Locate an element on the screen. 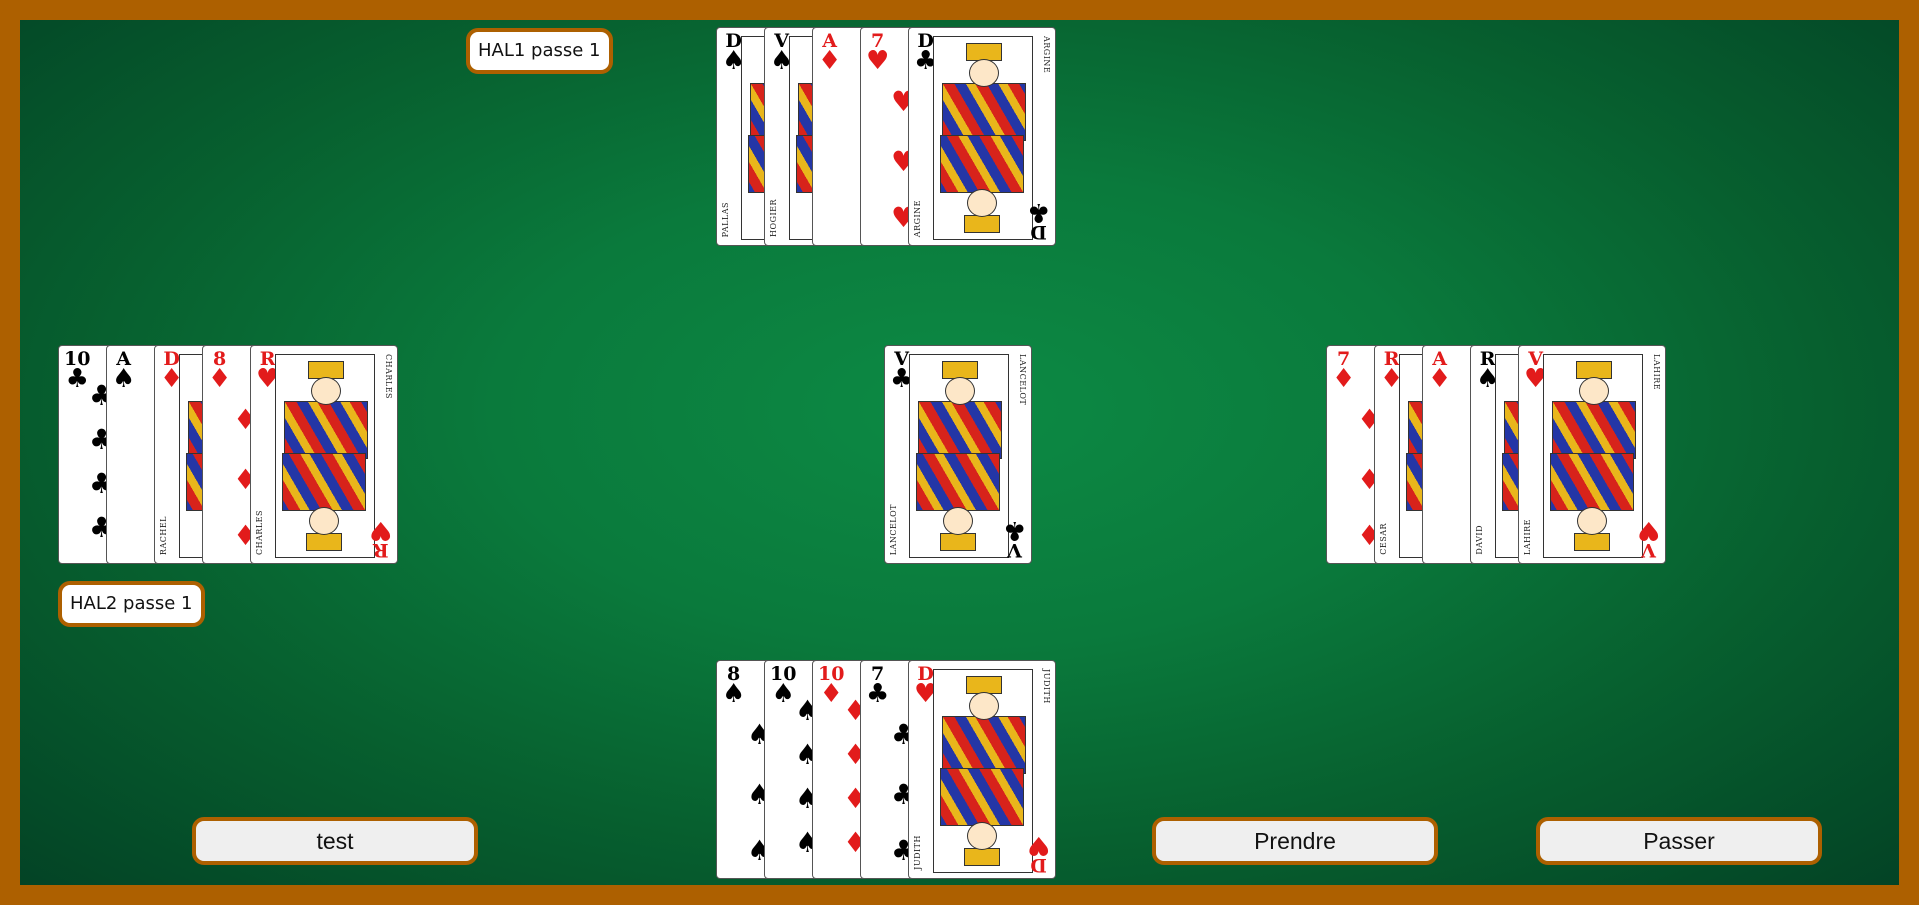 The width and height of the screenshot is (1919, 905). court-name-inverted: CESAR is located at coordinates (1383, 539).